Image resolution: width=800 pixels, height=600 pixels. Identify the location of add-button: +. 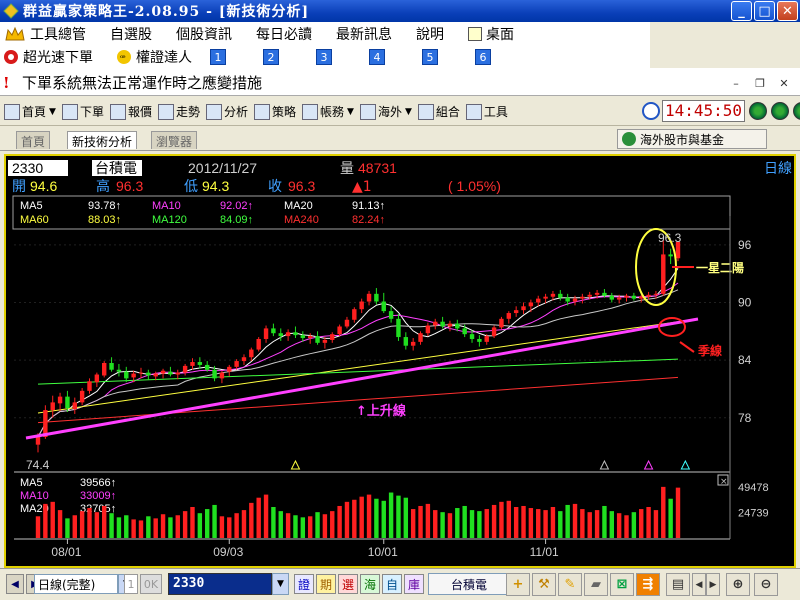
(518, 584).